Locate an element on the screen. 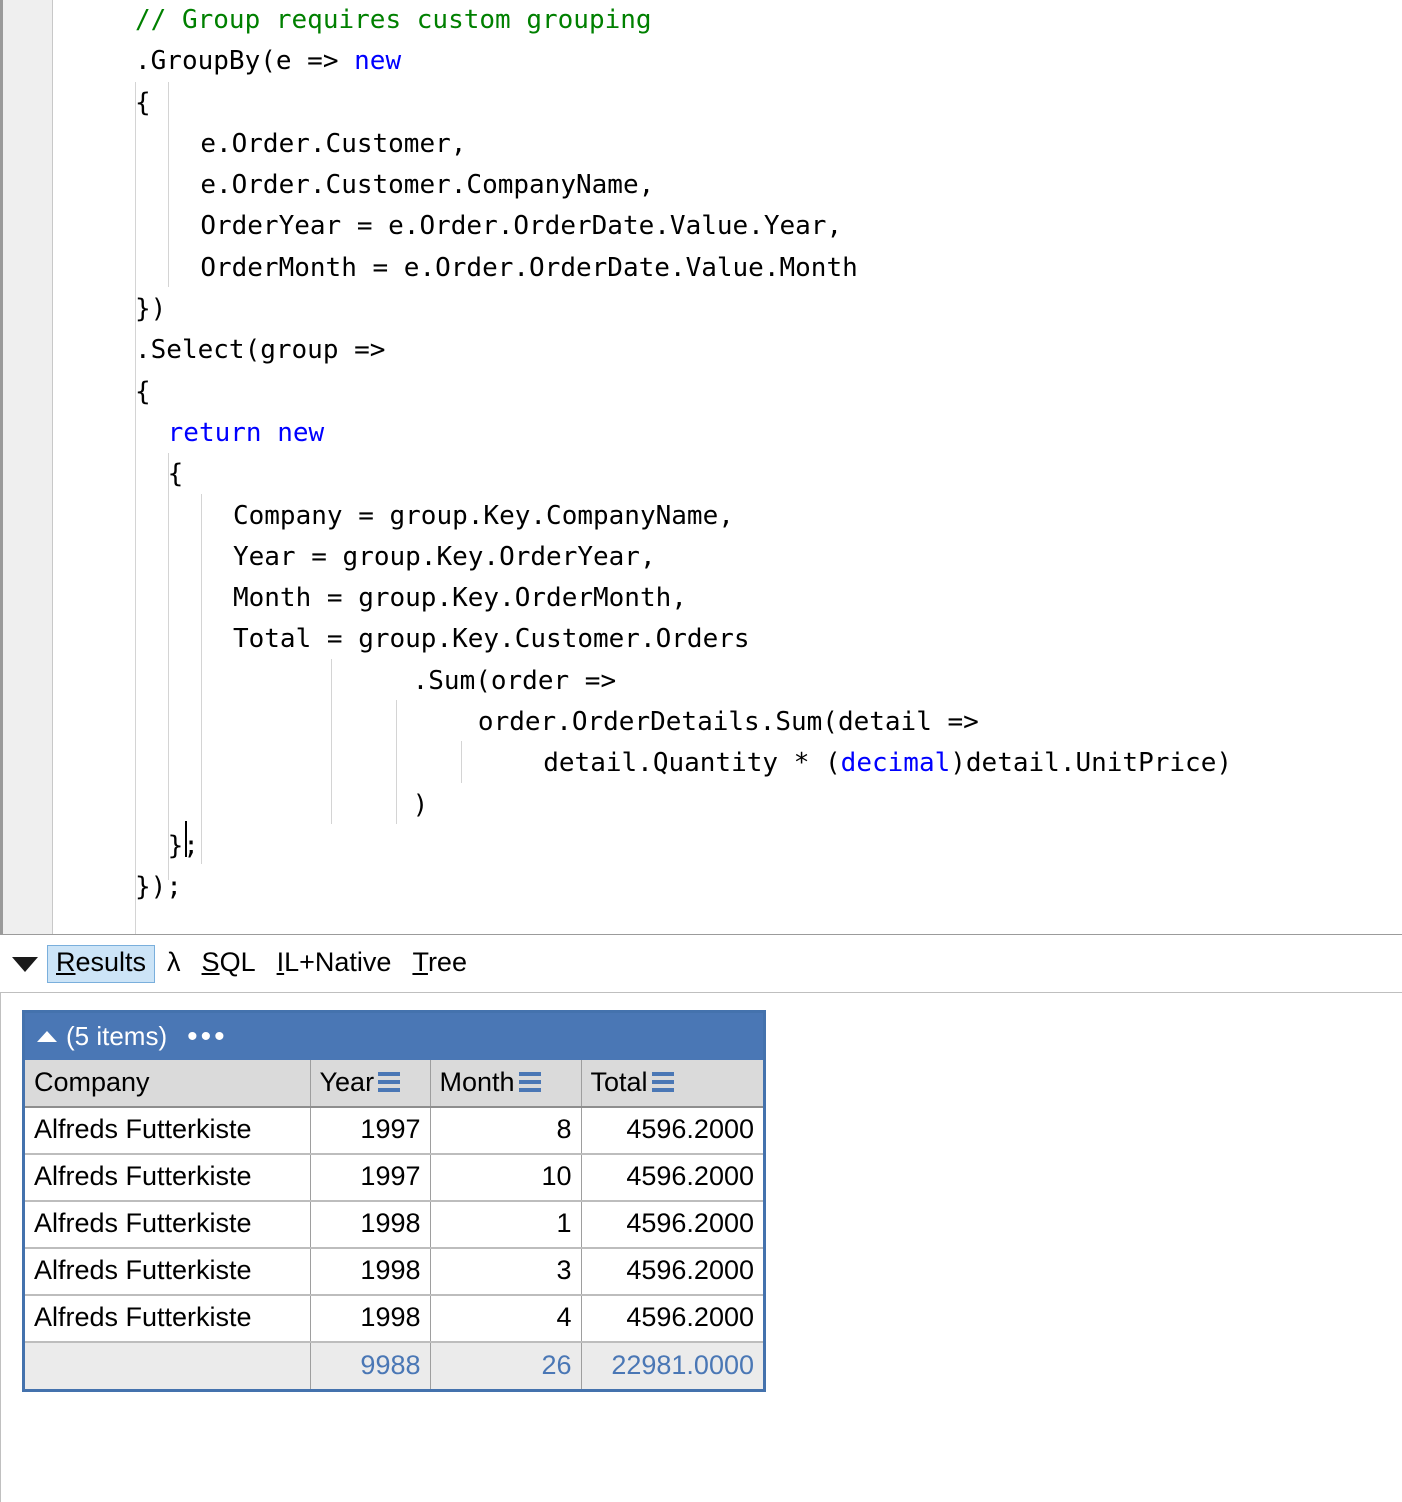 Image resolution: width=1402 pixels, height=1502 pixels. code-line: Total = group.Key.Customer.Orders is located at coordinates (683, 639).